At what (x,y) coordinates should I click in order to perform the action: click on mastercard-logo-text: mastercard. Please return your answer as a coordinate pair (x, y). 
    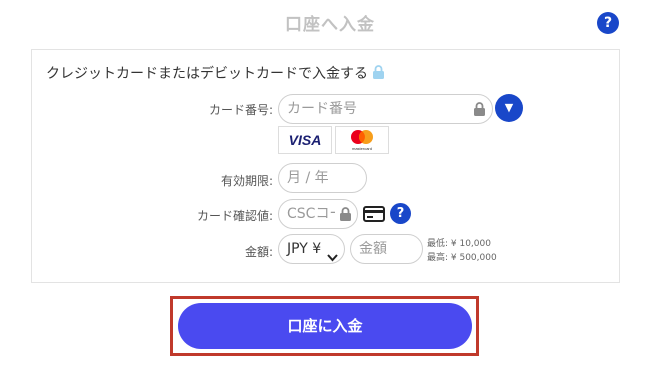
    Looking at the image, I should click on (362, 148).